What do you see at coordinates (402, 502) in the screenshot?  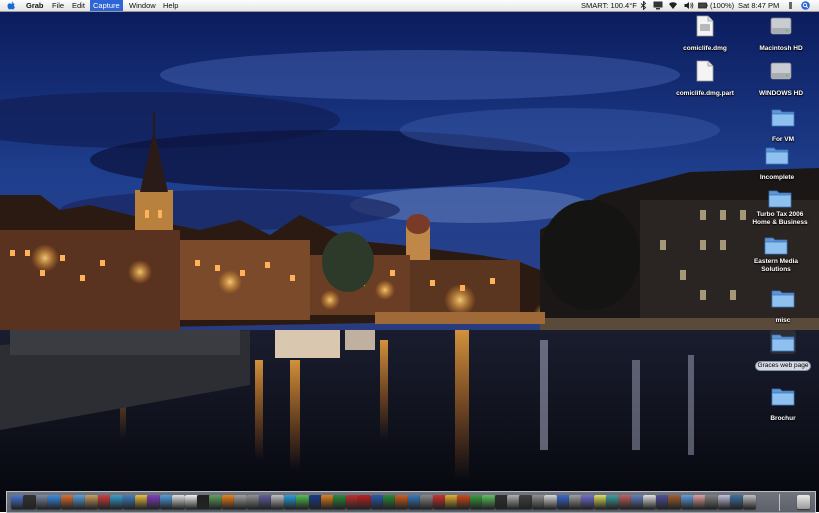 I see `dock-item-powerpoint` at bounding box center [402, 502].